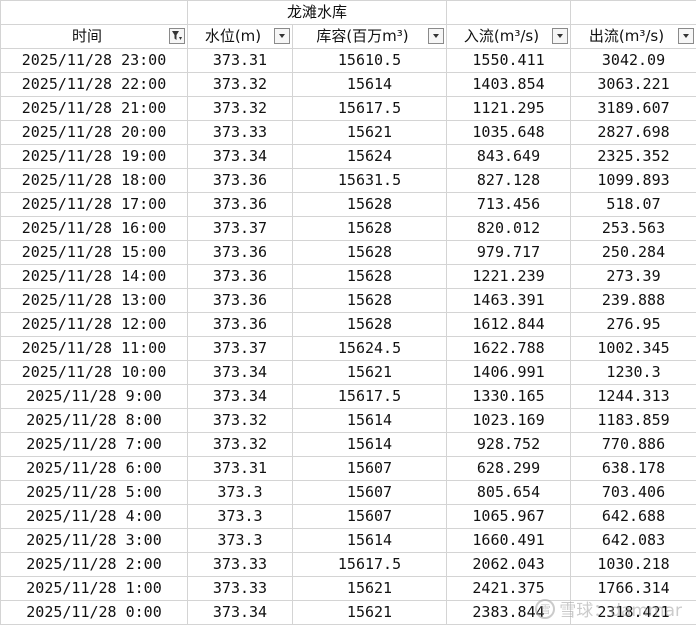 This screenshot has height=625, width=696. What do you see at coordinates (509, 204) in the screenshot?
I see `inflow-cell: 713.456` at bounding box center [509, 204].